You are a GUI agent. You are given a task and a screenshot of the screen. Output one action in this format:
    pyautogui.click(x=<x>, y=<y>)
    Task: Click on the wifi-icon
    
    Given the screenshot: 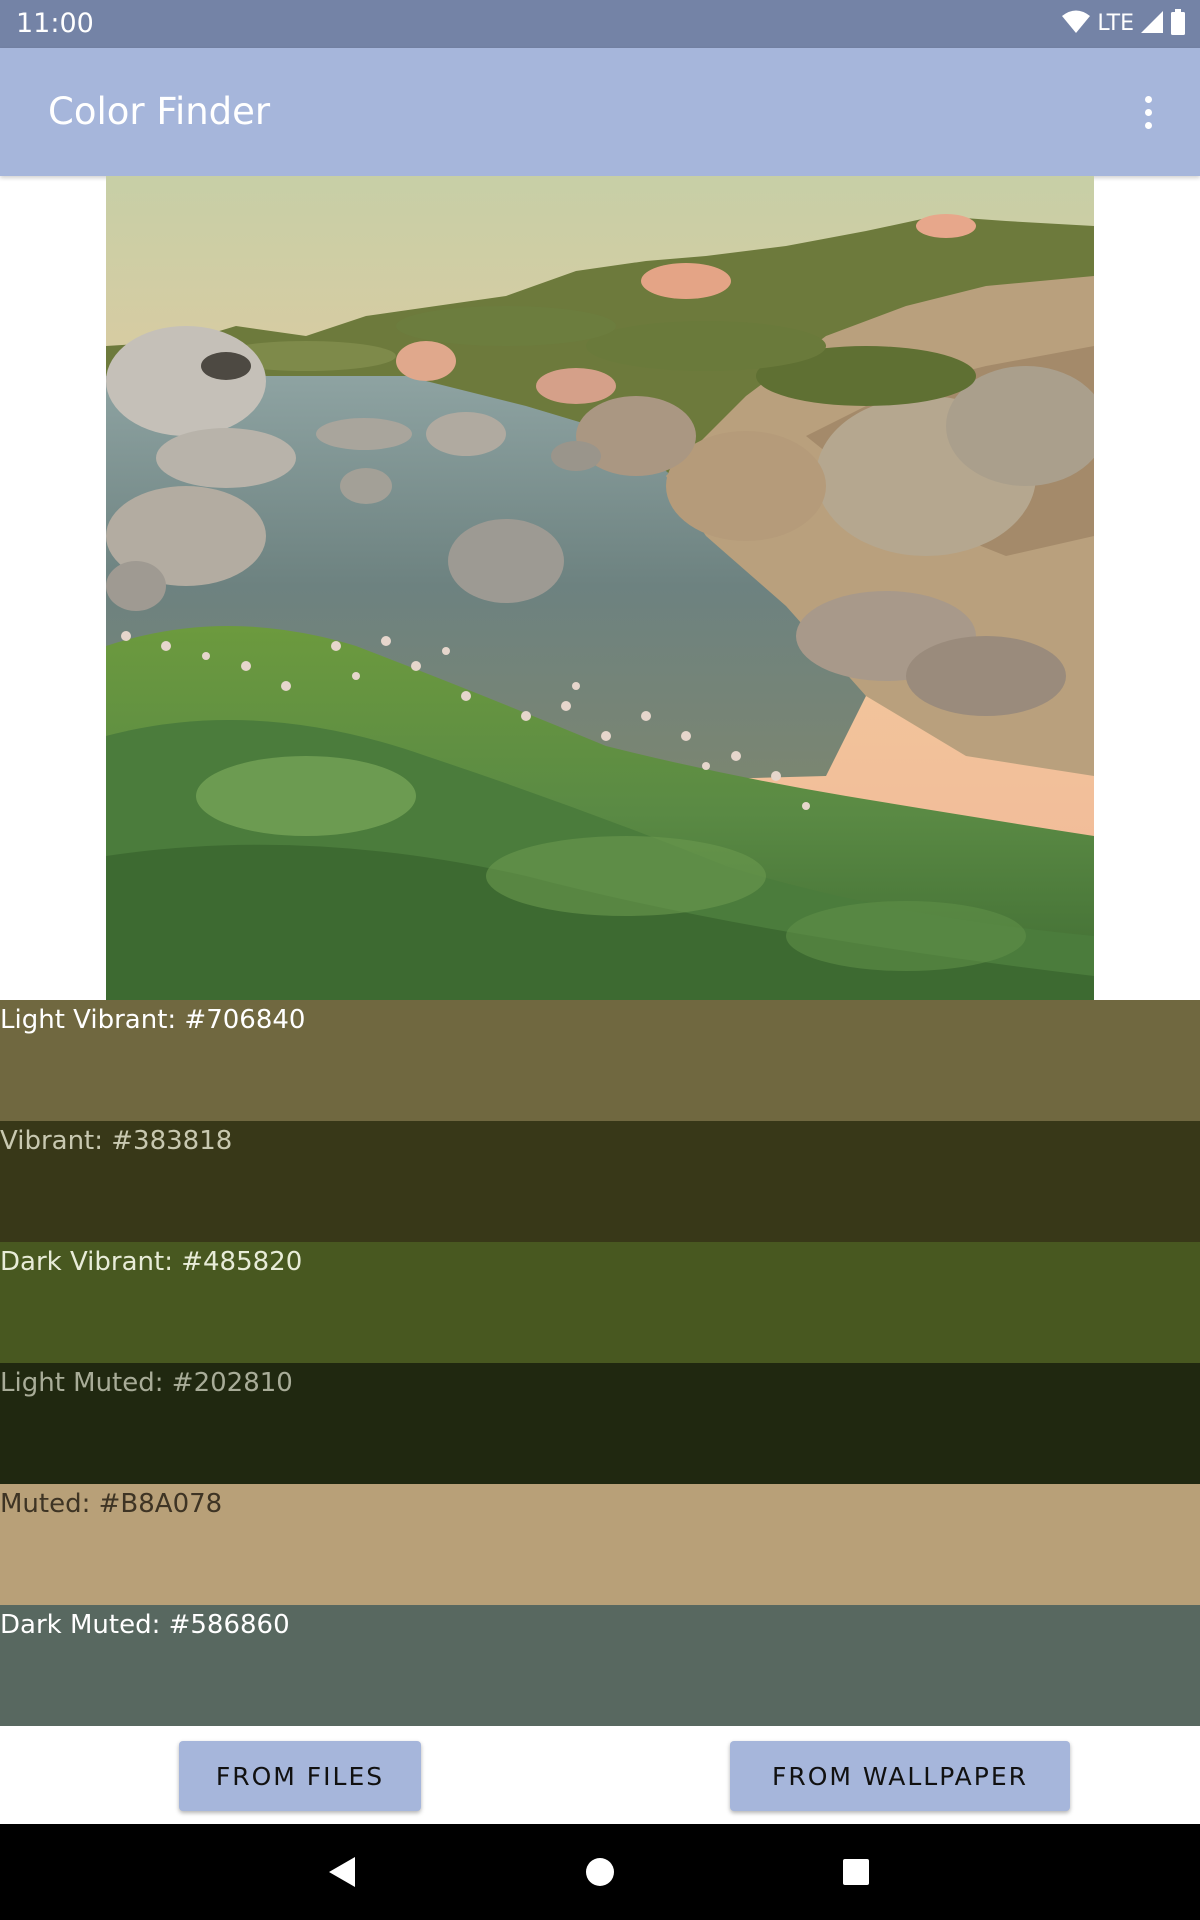 What is the action you would take?
    pyautogui.click(x=1076, y=24)
    